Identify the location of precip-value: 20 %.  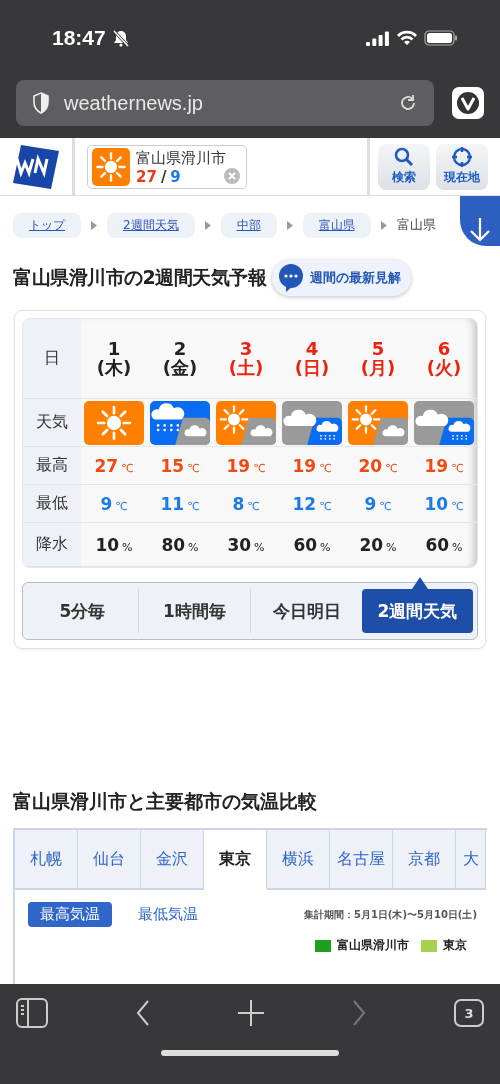
(378, 544).